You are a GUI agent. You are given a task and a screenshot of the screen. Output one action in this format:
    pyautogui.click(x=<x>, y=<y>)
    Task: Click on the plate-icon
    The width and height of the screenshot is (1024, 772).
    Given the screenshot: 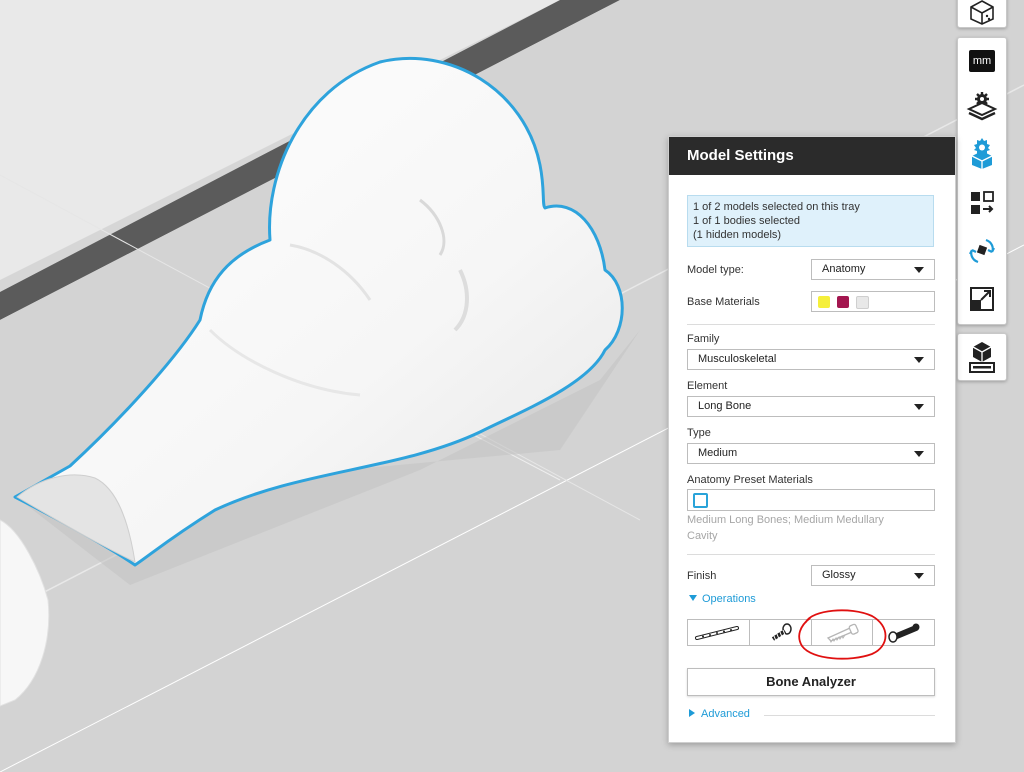 What is the action you would take?
    pyautogui.click(x=719, y=632)
    